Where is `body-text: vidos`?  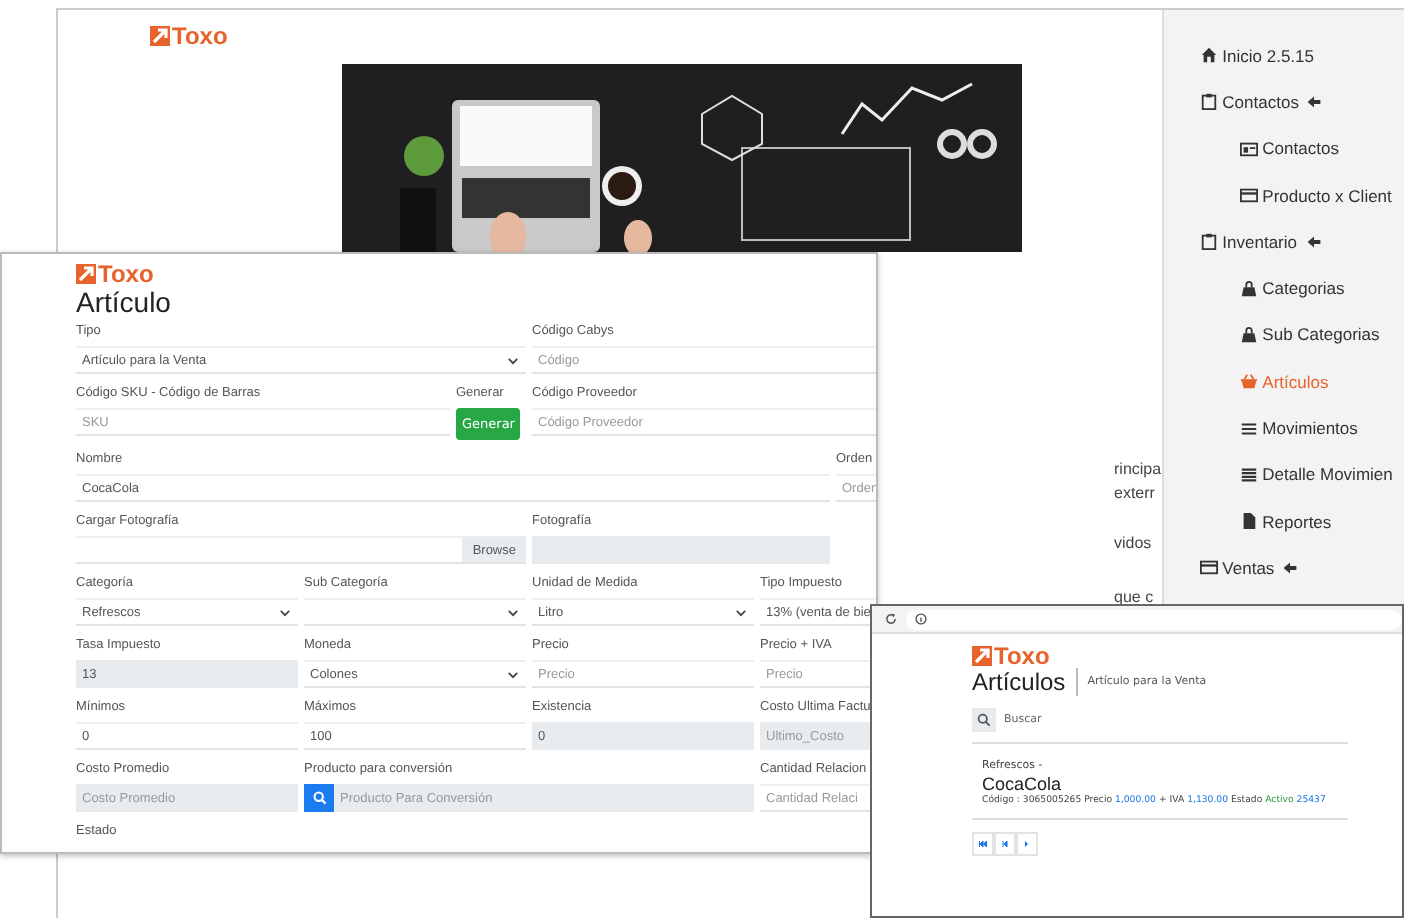
body-text: vidos is located at coordinates (1133, 544).